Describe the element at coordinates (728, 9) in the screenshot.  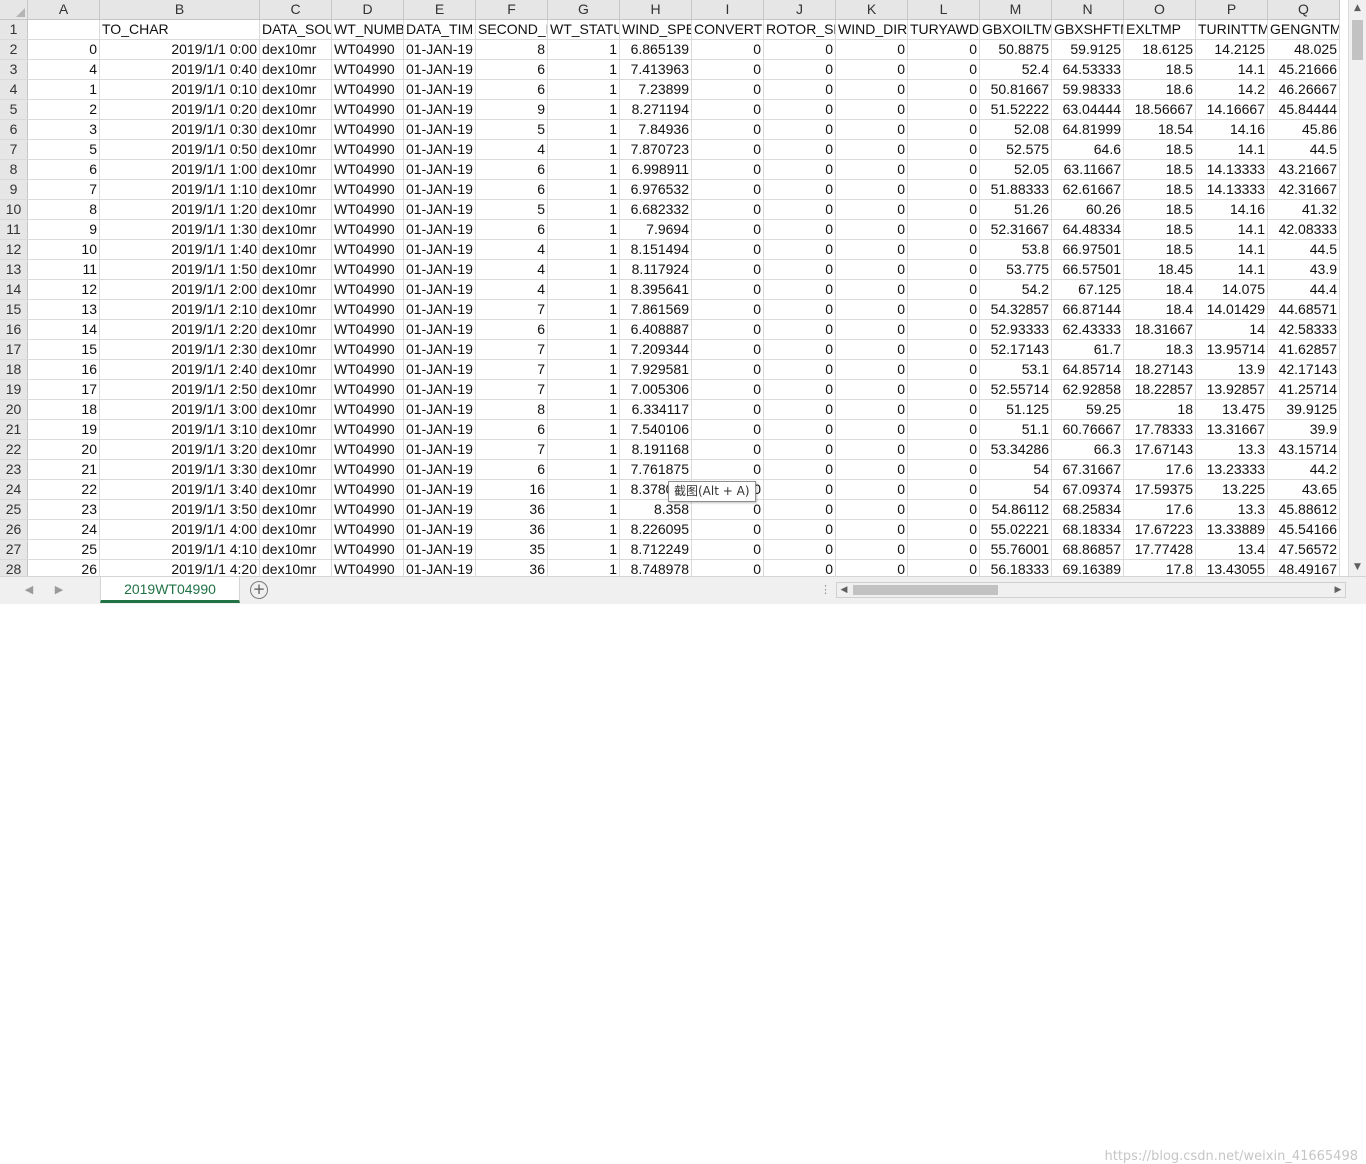
I see `column-header-i: I` at that location.